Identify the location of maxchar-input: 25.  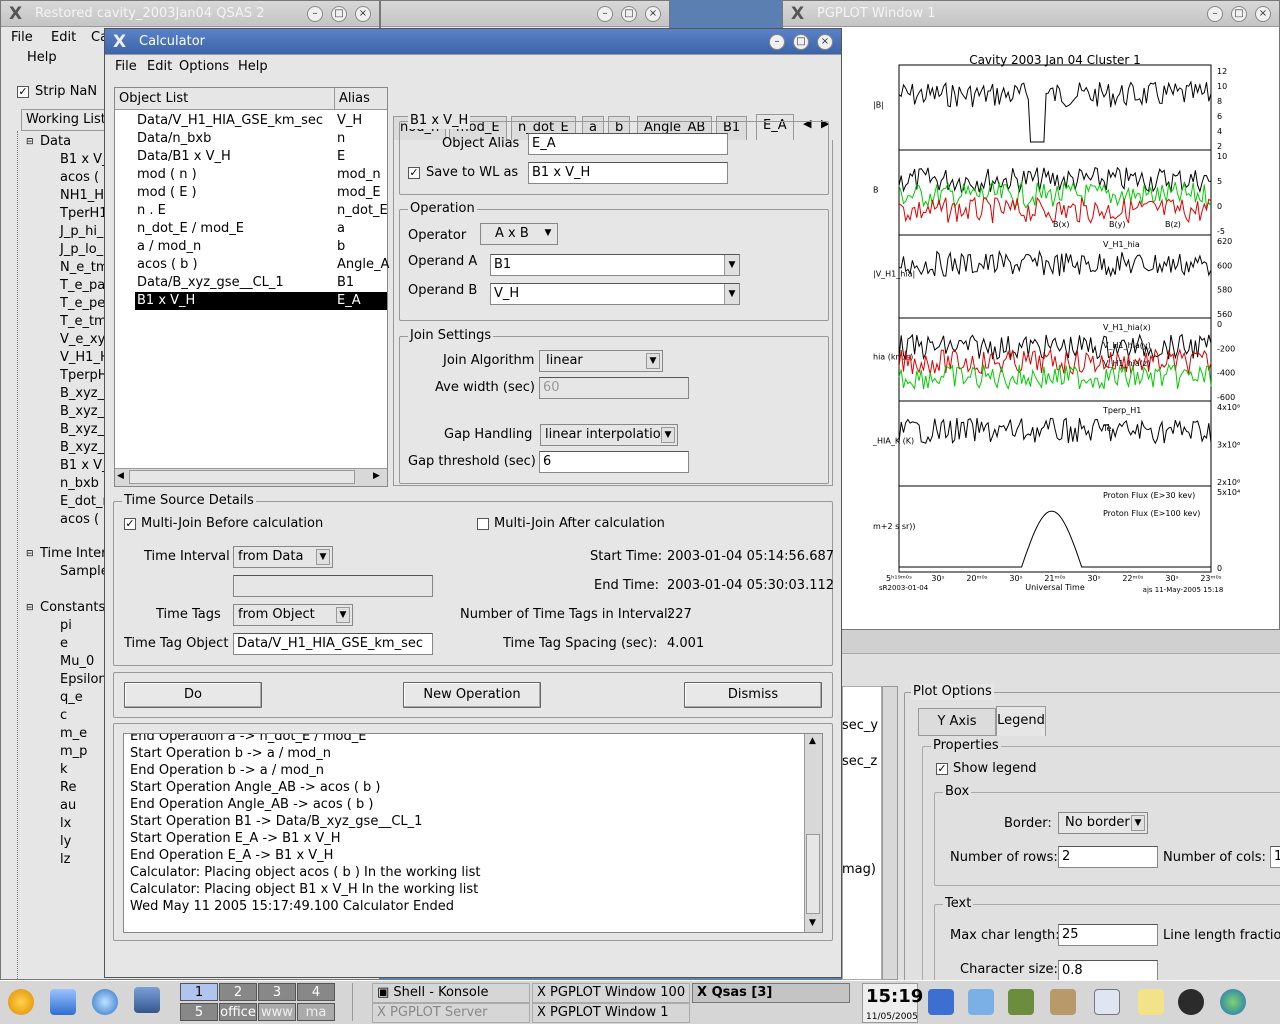
(1108, 935).